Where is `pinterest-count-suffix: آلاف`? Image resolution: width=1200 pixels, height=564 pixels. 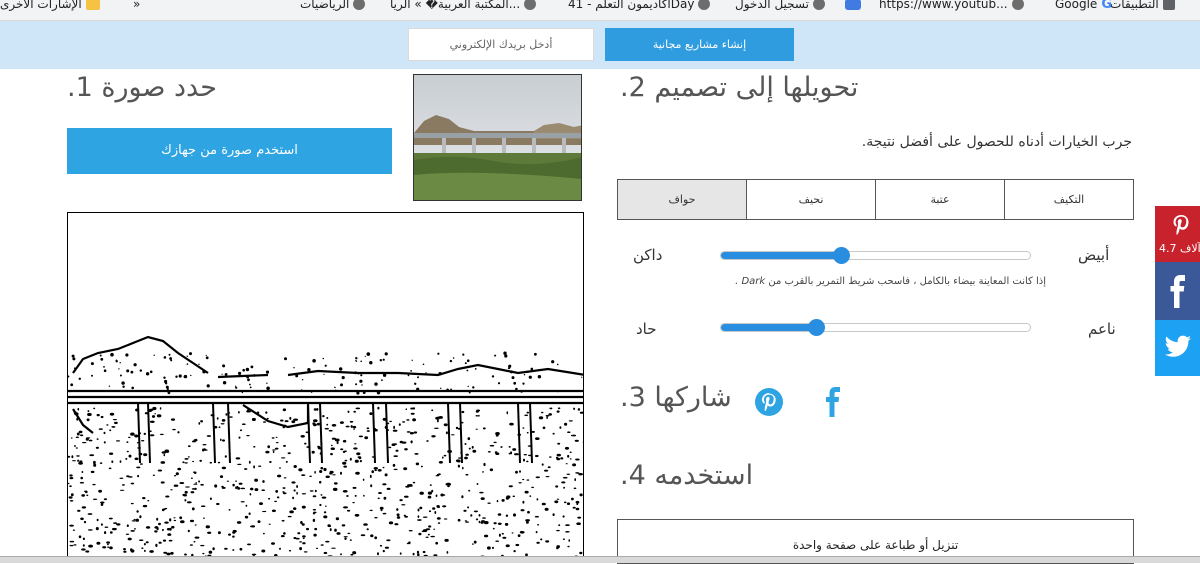 pinterest-count-suffix: آلاف is located at coordinates (1190, 248).